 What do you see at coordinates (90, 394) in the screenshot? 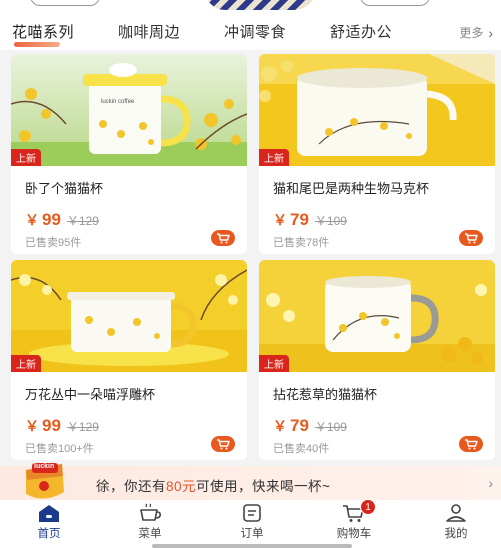
I see `product-name: 万花丛中一朵喵浮雕杯` at bounding box center [90, 394].